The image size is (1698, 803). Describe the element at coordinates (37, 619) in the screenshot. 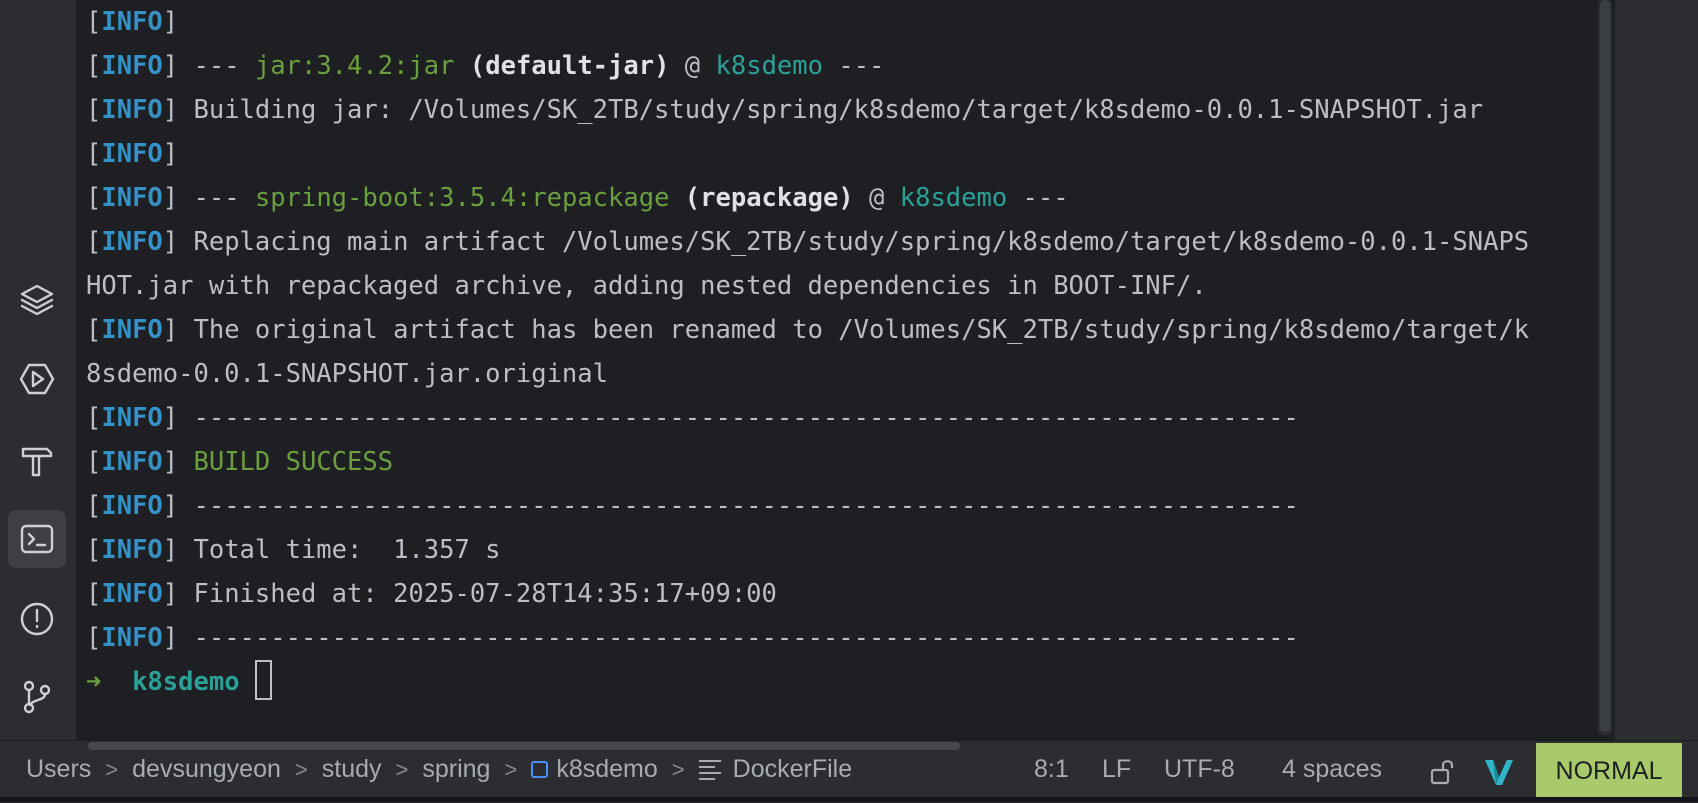

I see `problems-icon` at that location.